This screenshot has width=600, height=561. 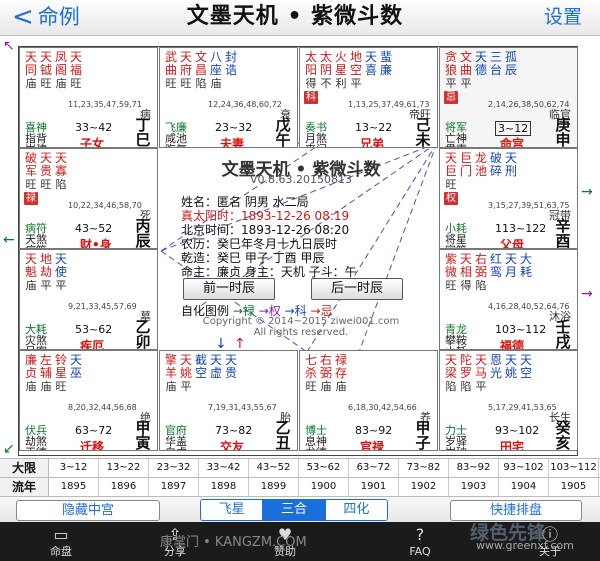 I want to click on star-char: 空, so click(x=525, y=373).